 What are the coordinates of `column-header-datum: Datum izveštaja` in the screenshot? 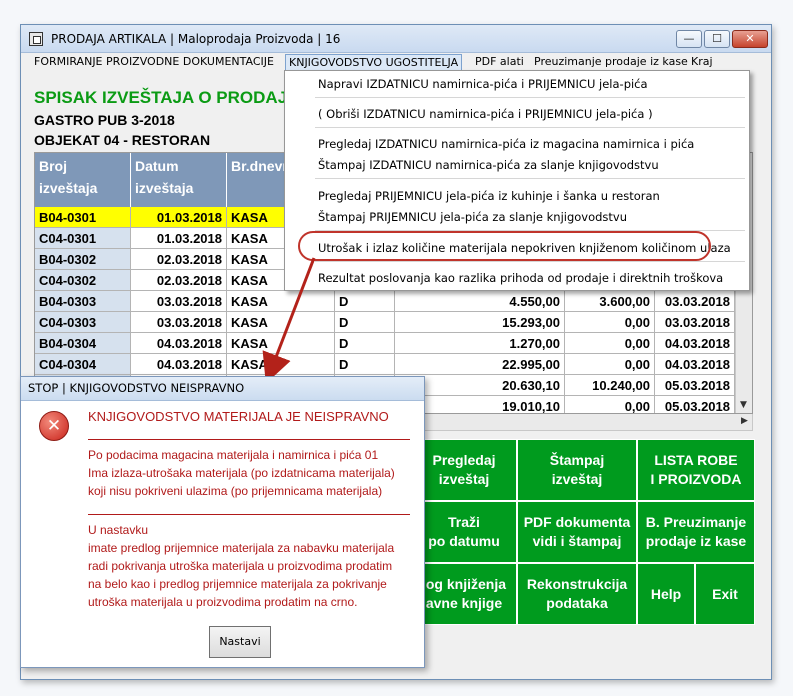 It's located at (179, 180).